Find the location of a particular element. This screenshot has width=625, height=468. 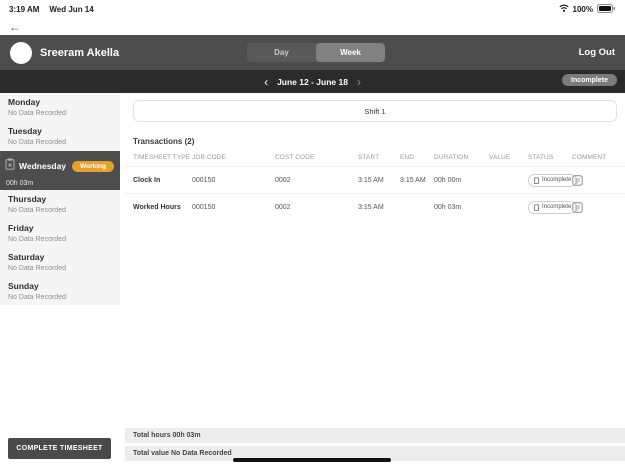

toggle-day-button: Day is located at coordinates (281, 52).